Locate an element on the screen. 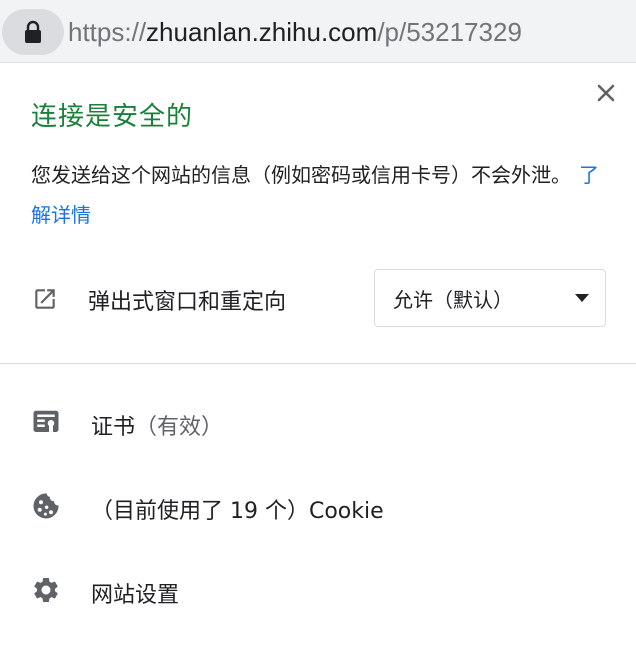 This screenshot has width=636, height=651. open-in-new-icon is located at coordinates (45, 301).